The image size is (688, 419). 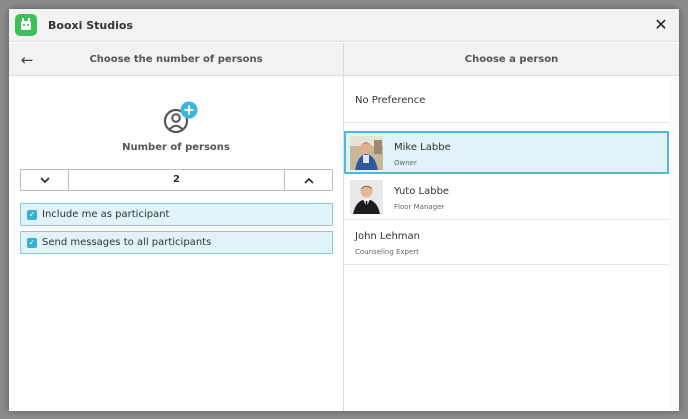 I want to click on person-name: Mike Labbe, so click(x=422, y=147).